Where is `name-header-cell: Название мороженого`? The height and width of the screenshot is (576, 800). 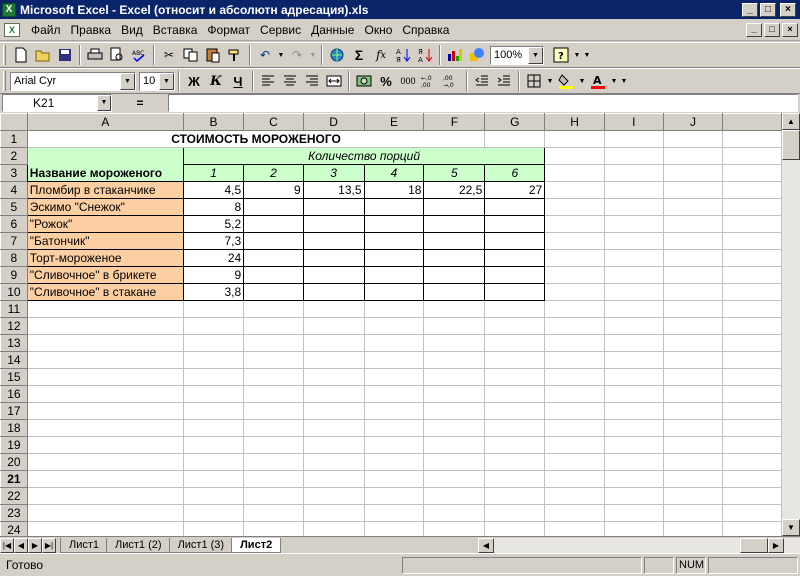 name-header-cell: Название мороженого is located at coordinates (105, 164).